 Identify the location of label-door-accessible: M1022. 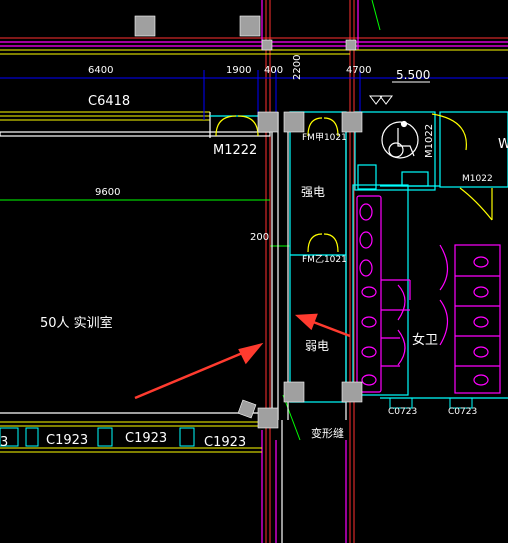
(429, 141).